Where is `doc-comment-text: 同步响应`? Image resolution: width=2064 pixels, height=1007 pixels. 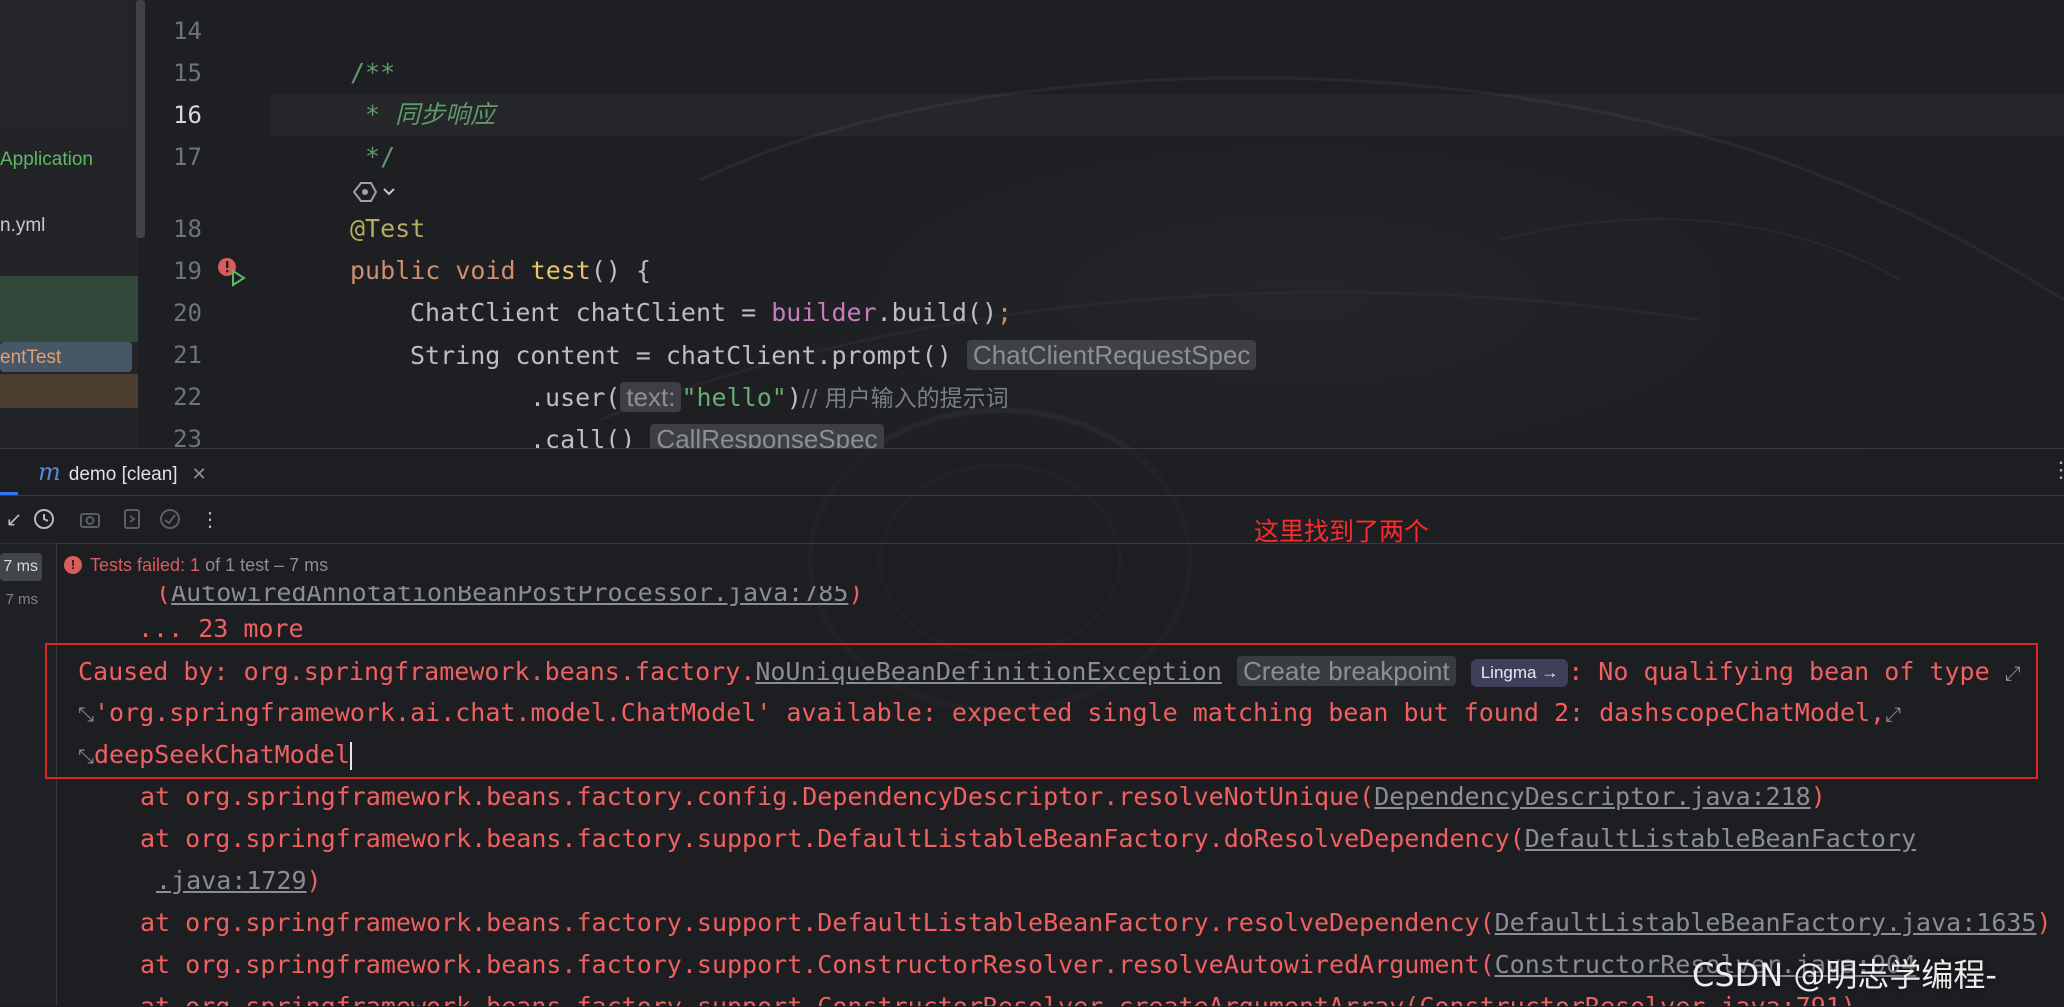 doc-comment-text: 同步响应 is located at coordinates (445, 114).